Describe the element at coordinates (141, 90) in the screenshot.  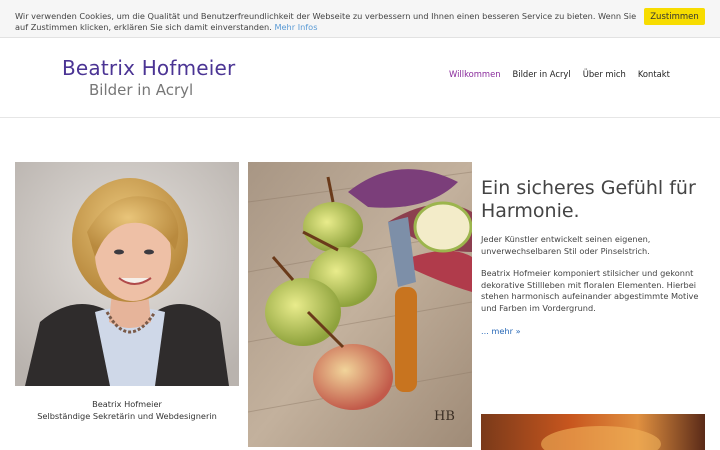
I see `logo-subtitle: Bilder in Acryl` at that location.